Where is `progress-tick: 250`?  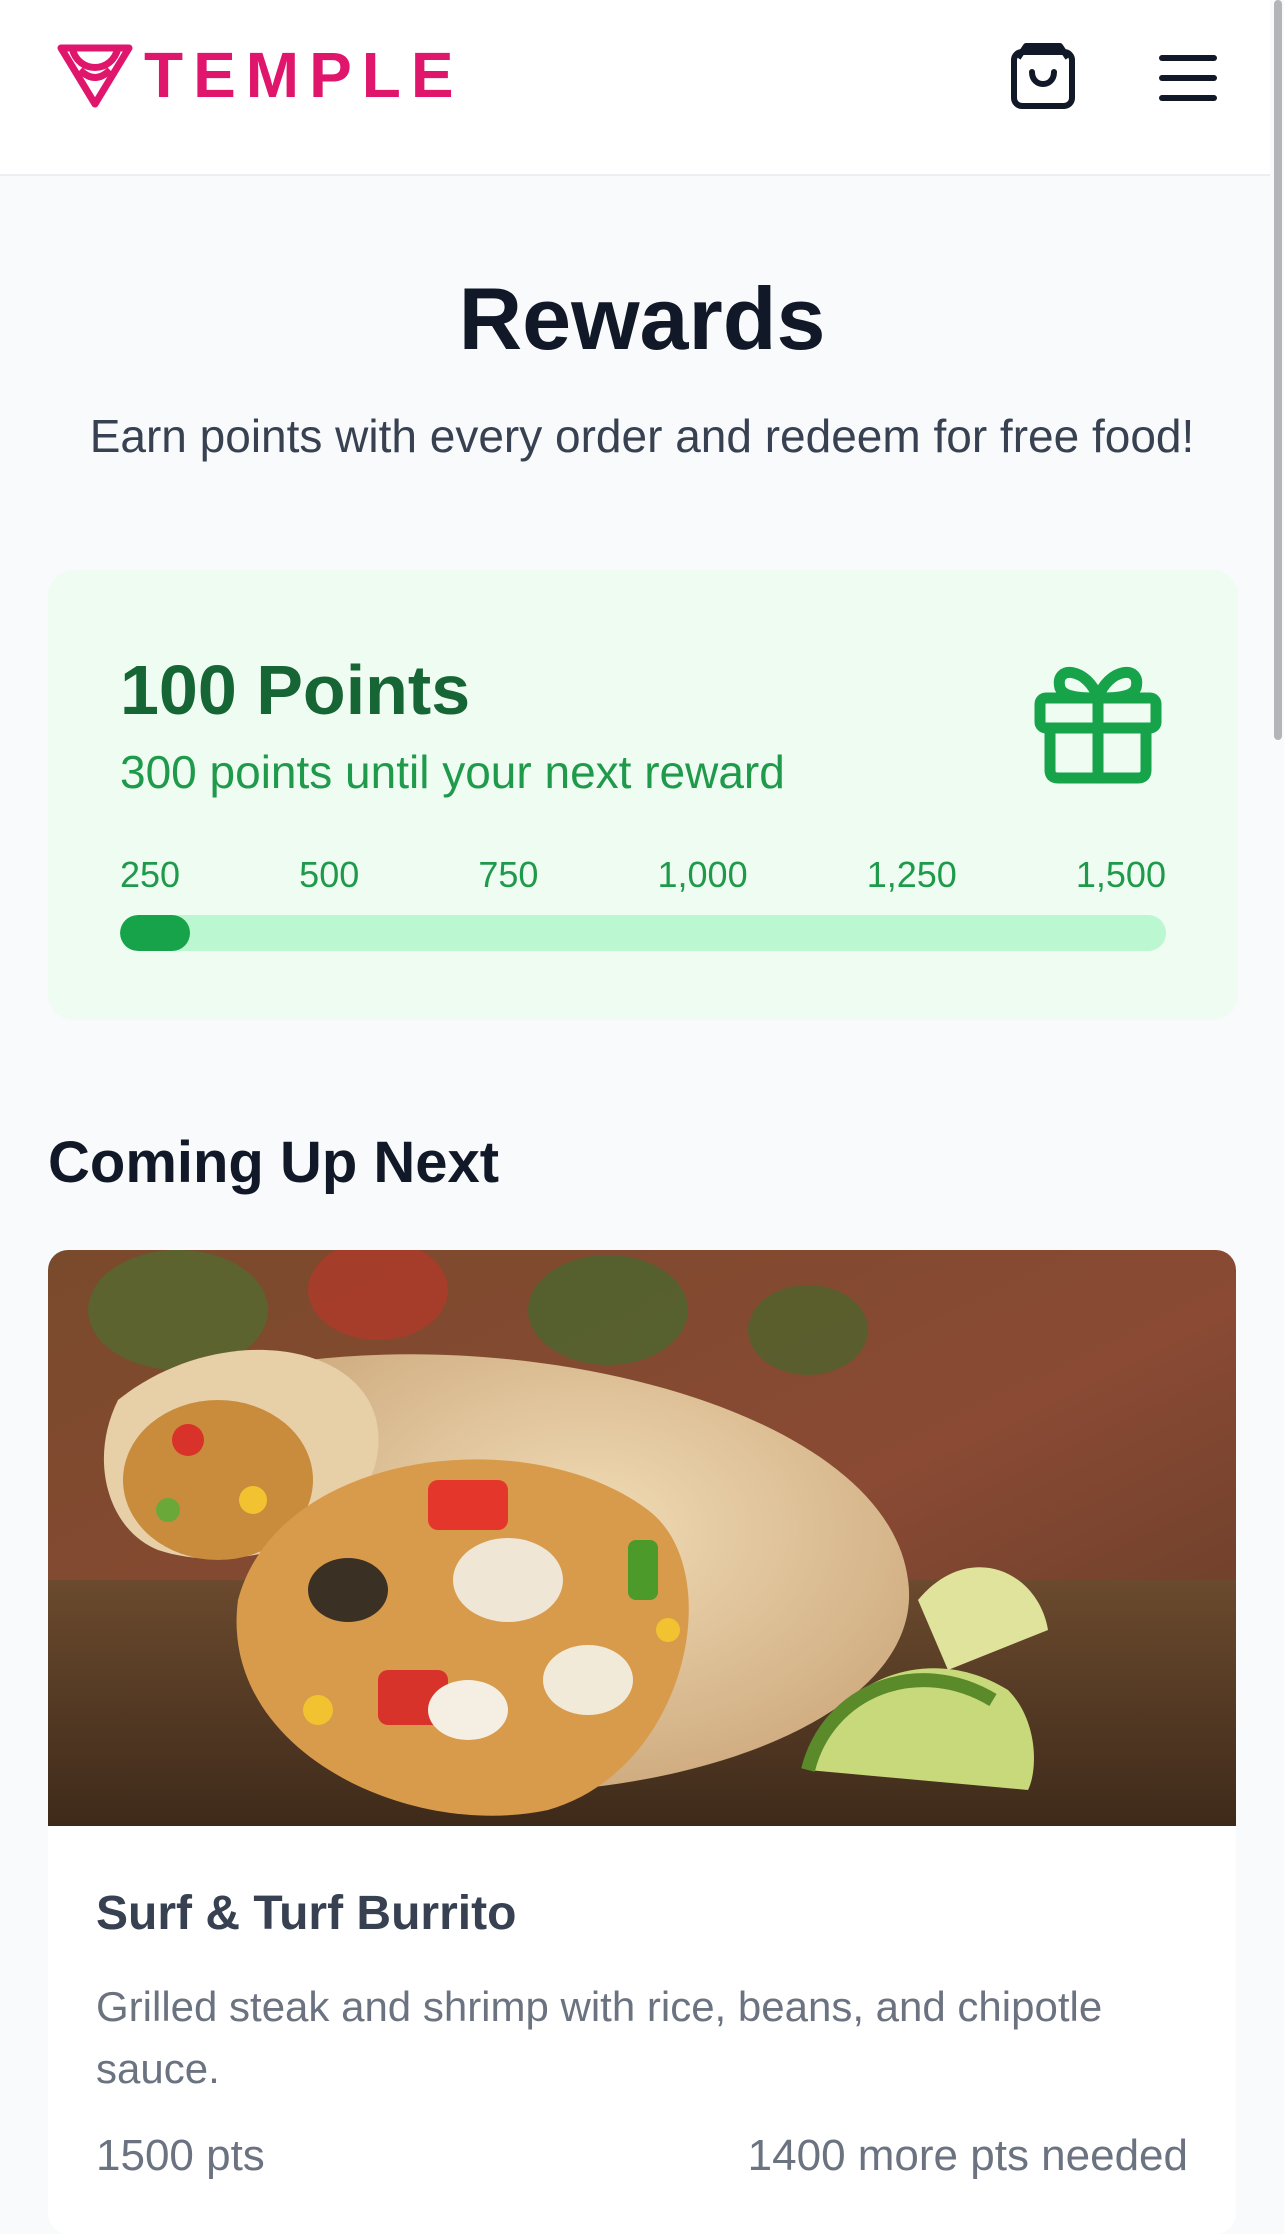
progress-tick: 250 is located at coordinates (150, 874).